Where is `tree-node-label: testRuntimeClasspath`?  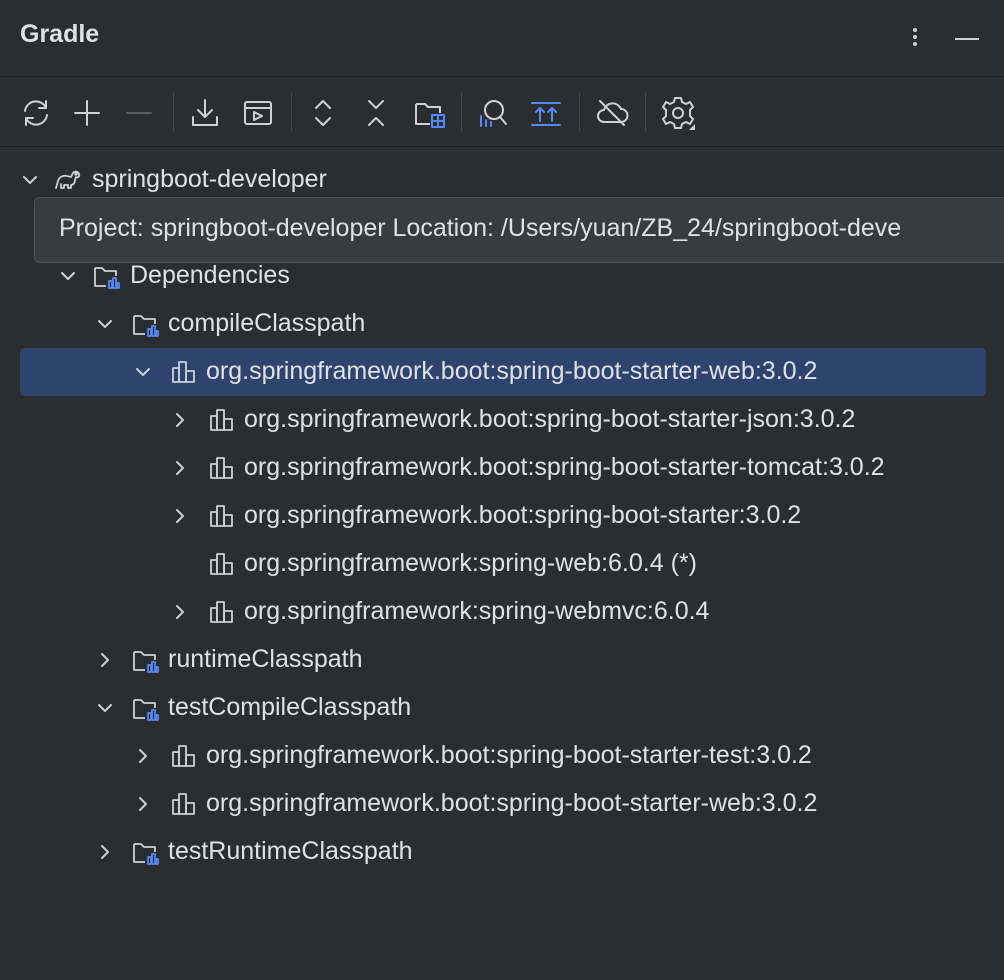
tree-node-label: testRuntimeClasspath is located at coordinates (290, 851).